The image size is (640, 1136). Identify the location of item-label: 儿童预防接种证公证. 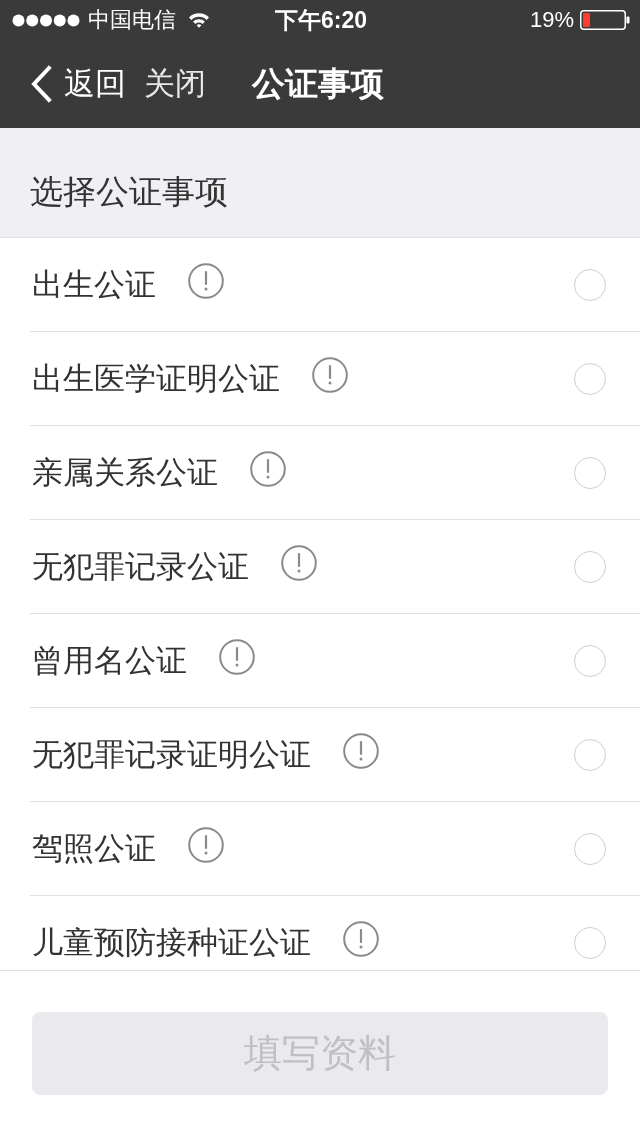
(171, 942).